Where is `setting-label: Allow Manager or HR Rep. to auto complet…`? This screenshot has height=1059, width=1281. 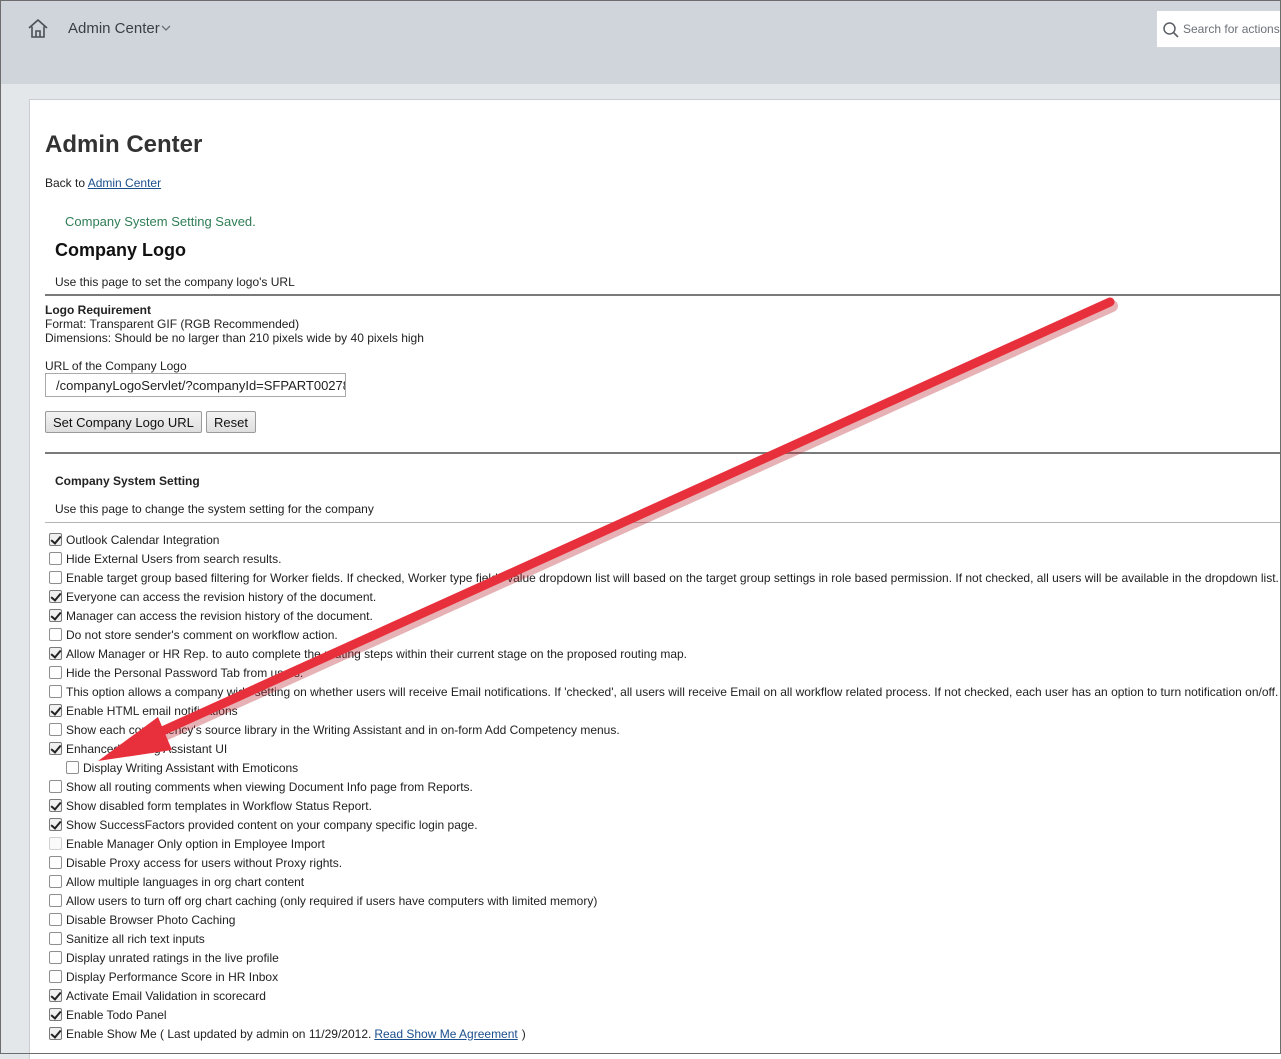 setting-label: Allow Manager or HR Rep. to auto complet… is located at coordinates (377, 653).